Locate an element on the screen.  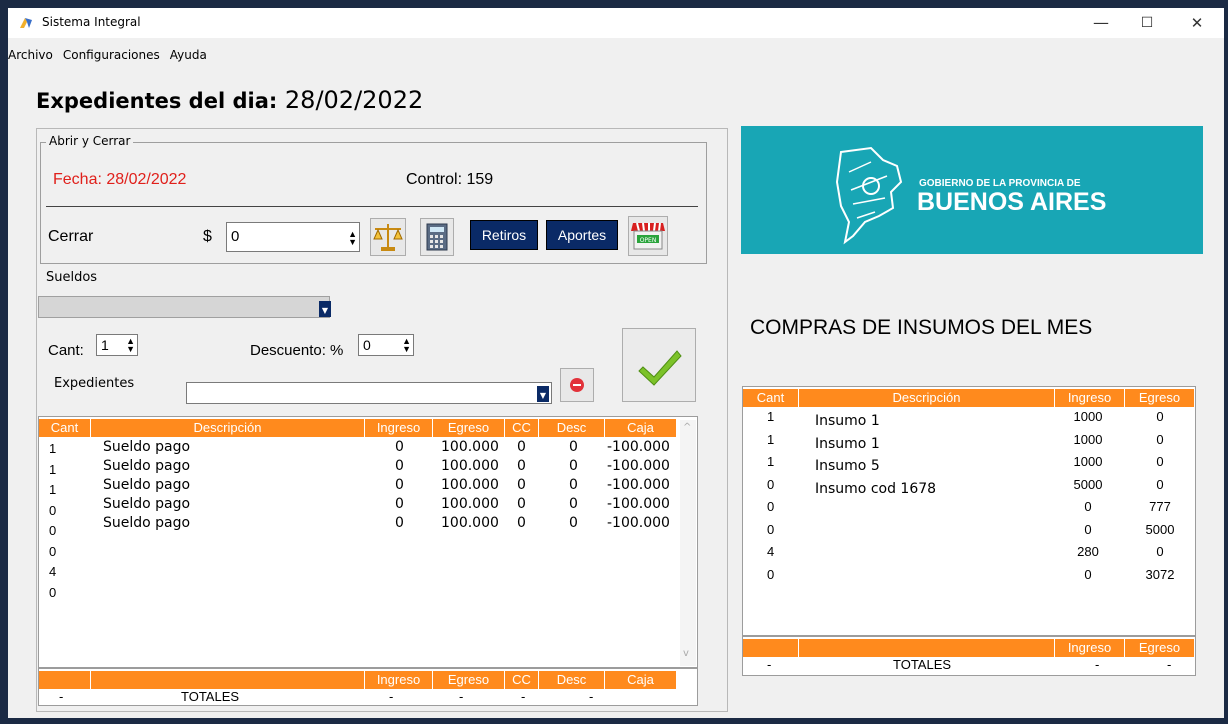
description-cell: Insumo cod 1678 is located at coordinates (876, 488).